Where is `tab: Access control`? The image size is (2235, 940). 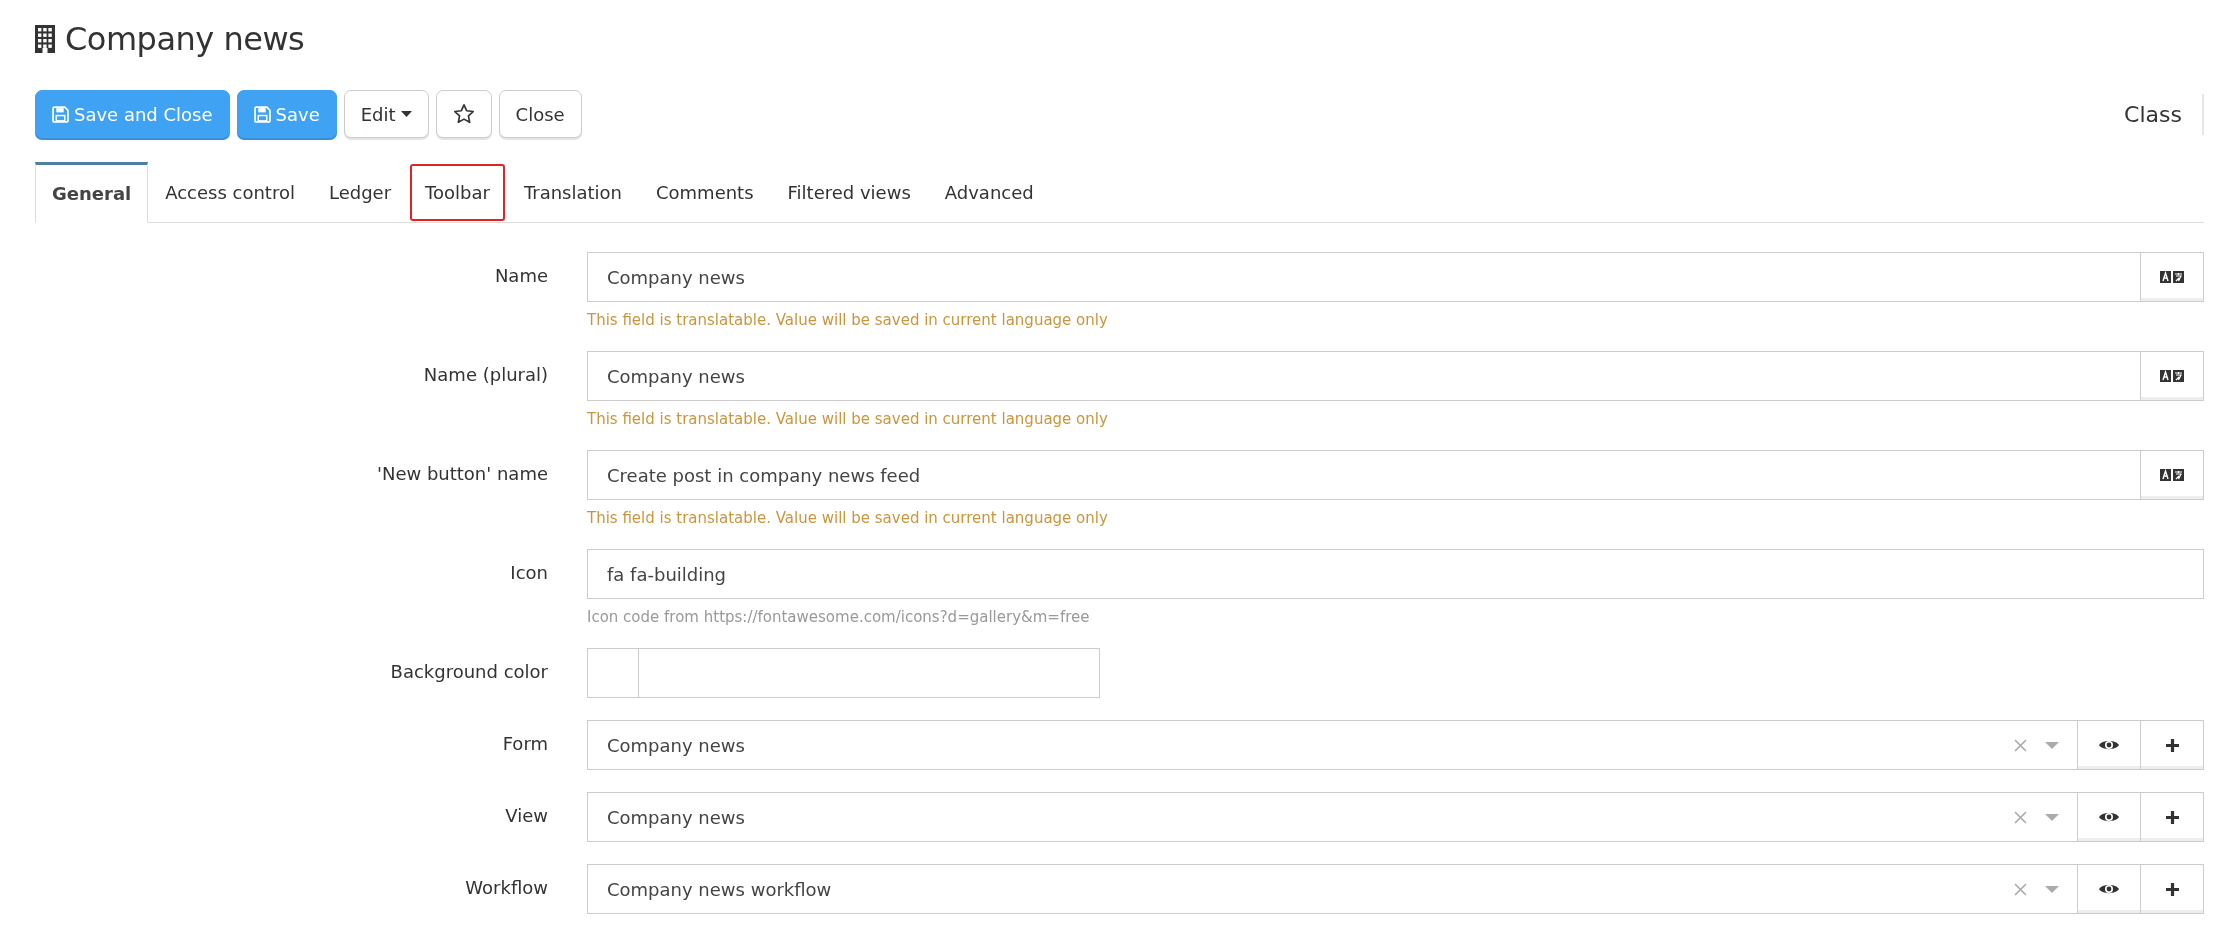
tab: Access control is located at coordinates (230, 192).